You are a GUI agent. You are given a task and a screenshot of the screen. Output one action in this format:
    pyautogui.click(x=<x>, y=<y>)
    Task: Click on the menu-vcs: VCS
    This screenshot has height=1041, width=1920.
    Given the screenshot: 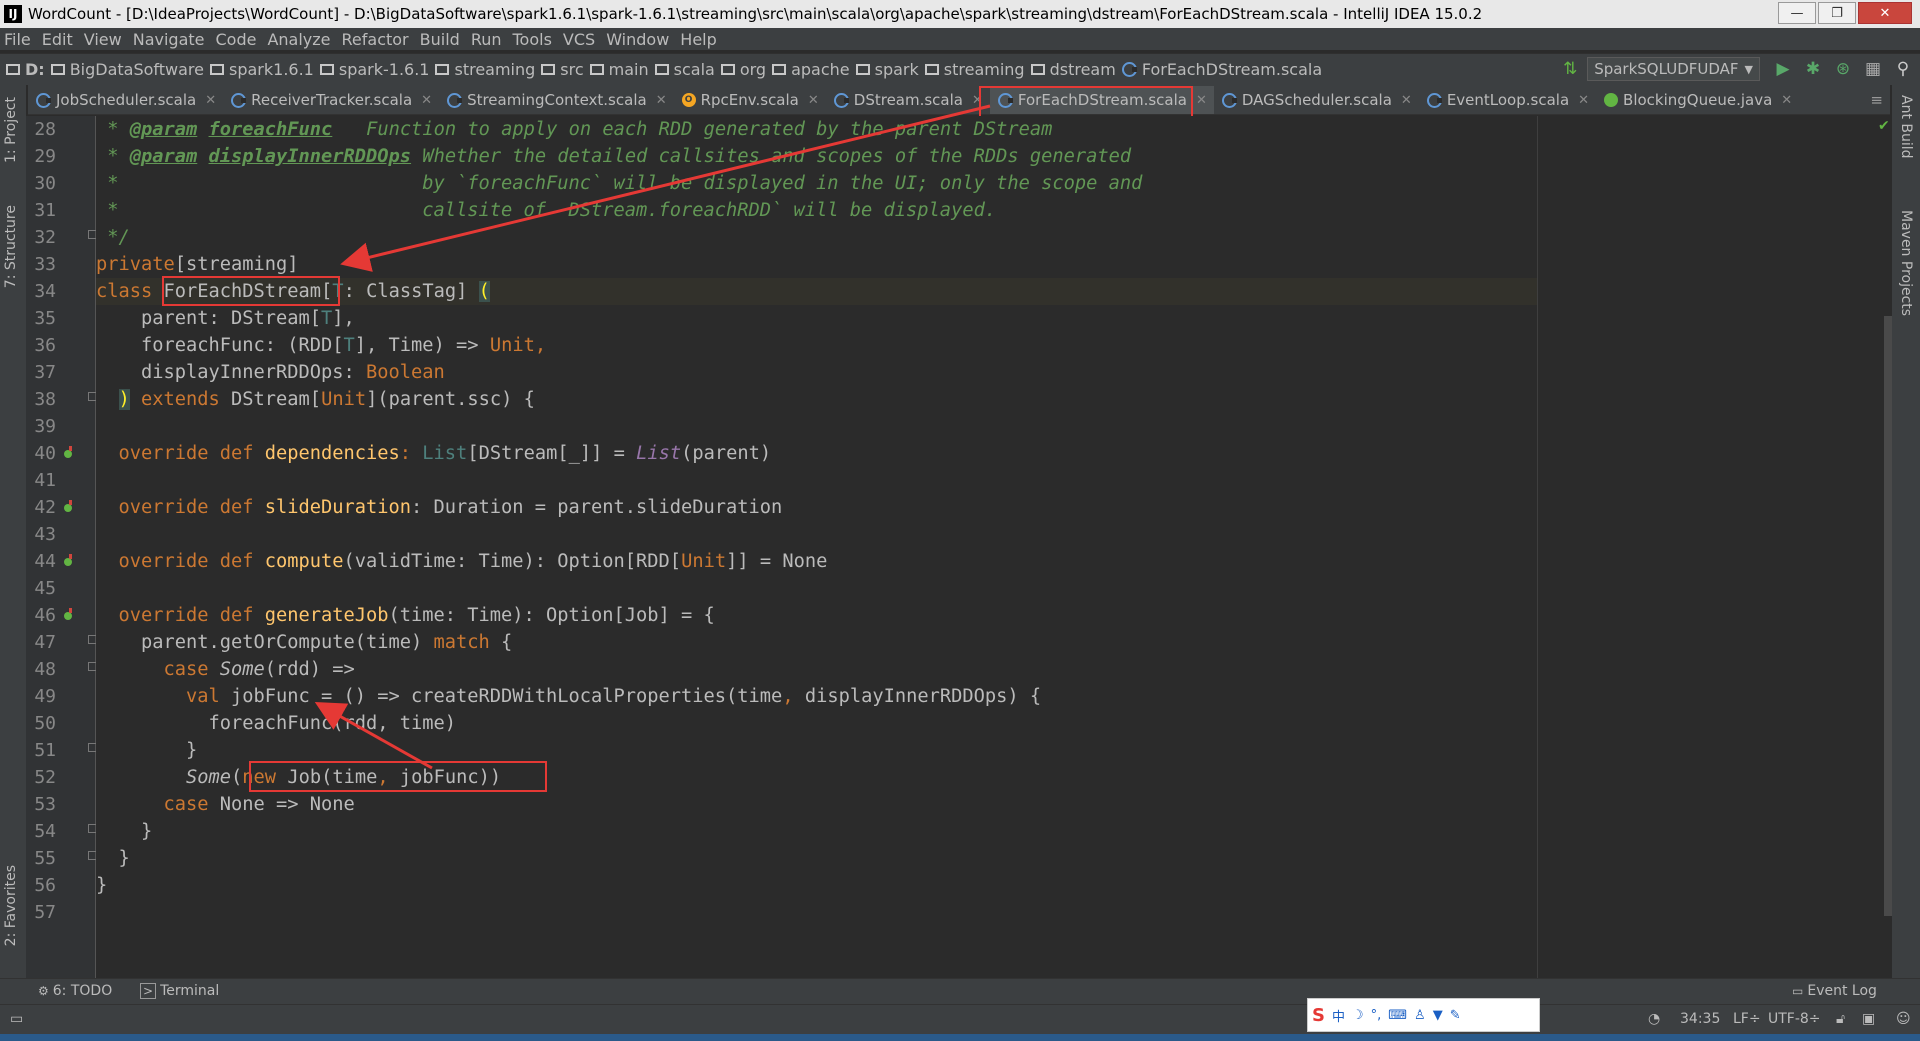 What is the action you would take?
    pyautogui.click(x=579, y=39)
    